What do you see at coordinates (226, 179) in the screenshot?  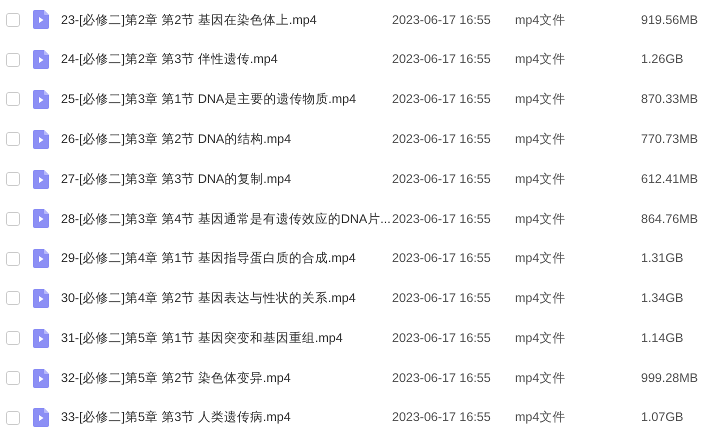 I see `file-name: 27-[必修二]第3章 第3节 DNA的复制.mp4` at bounding box center [226, 179].